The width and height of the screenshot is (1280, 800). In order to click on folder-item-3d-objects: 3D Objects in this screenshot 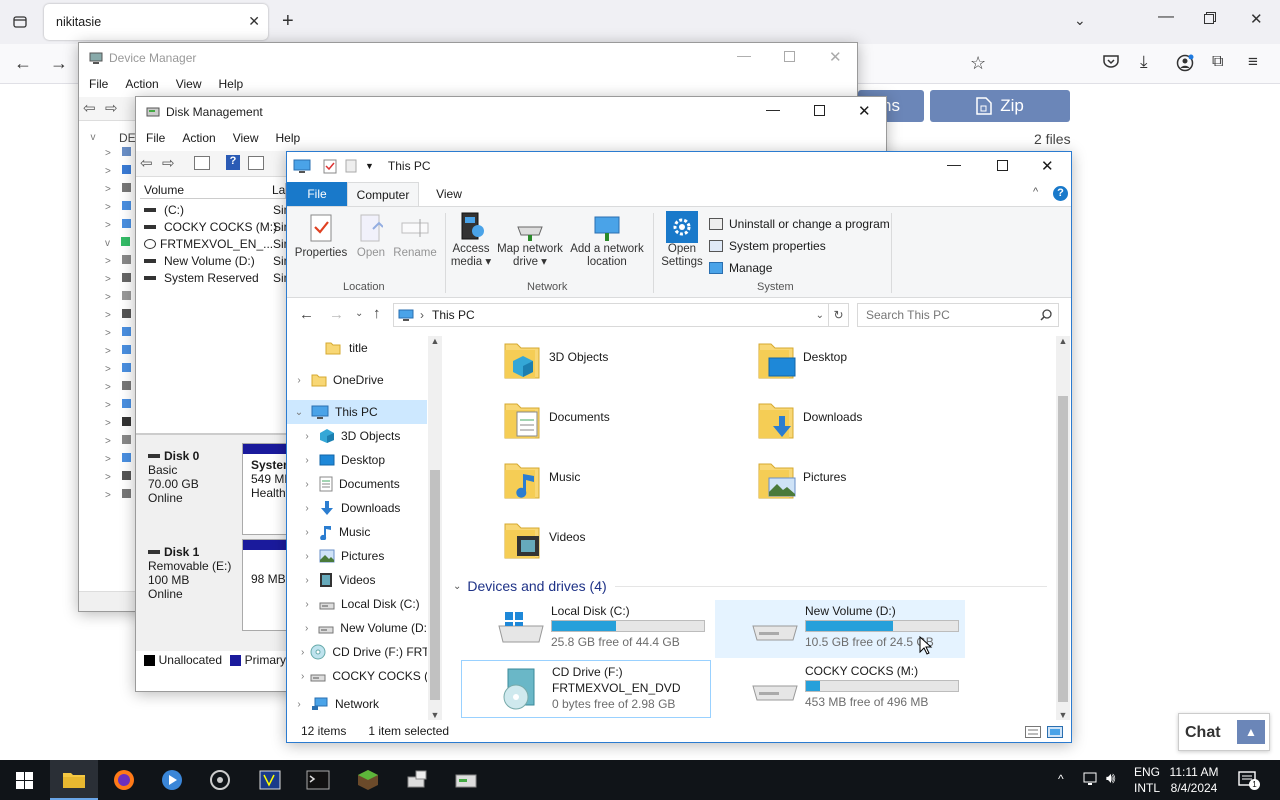, I will do `click(555, 360)`.